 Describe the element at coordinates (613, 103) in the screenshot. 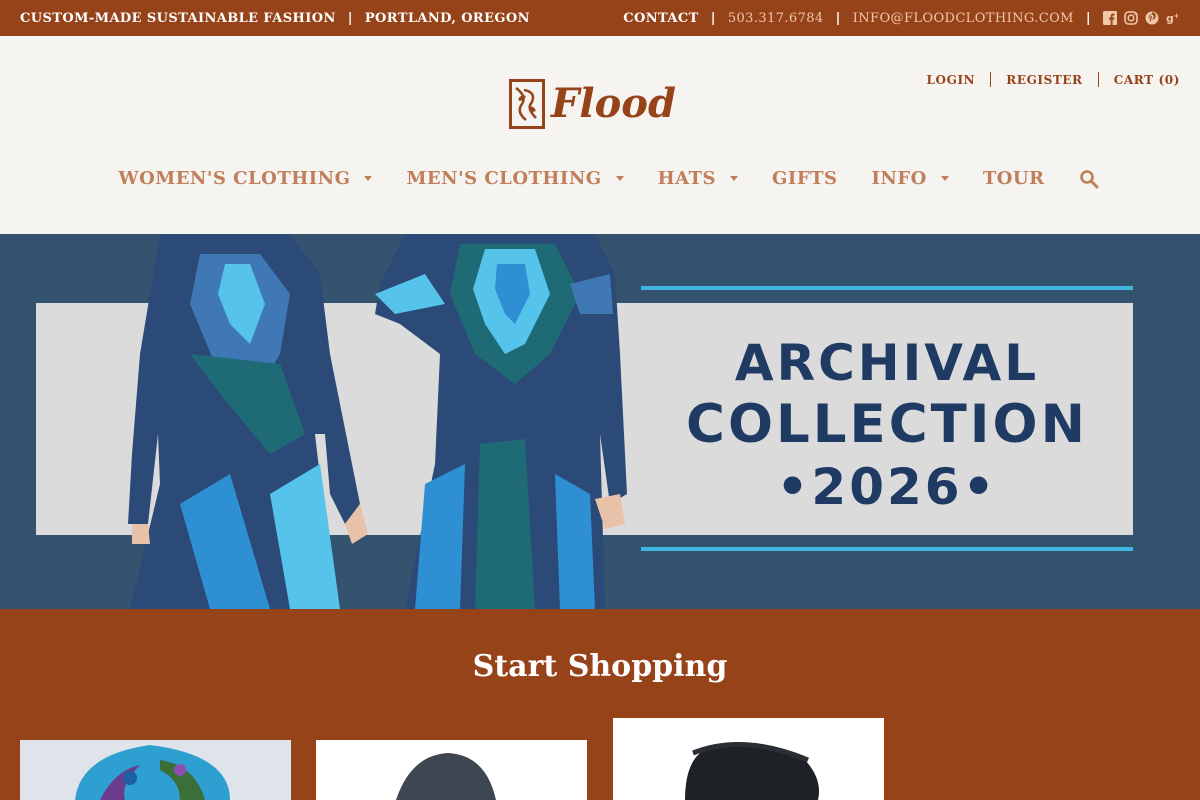

I see `logo-wordmark: Flood` at that location.